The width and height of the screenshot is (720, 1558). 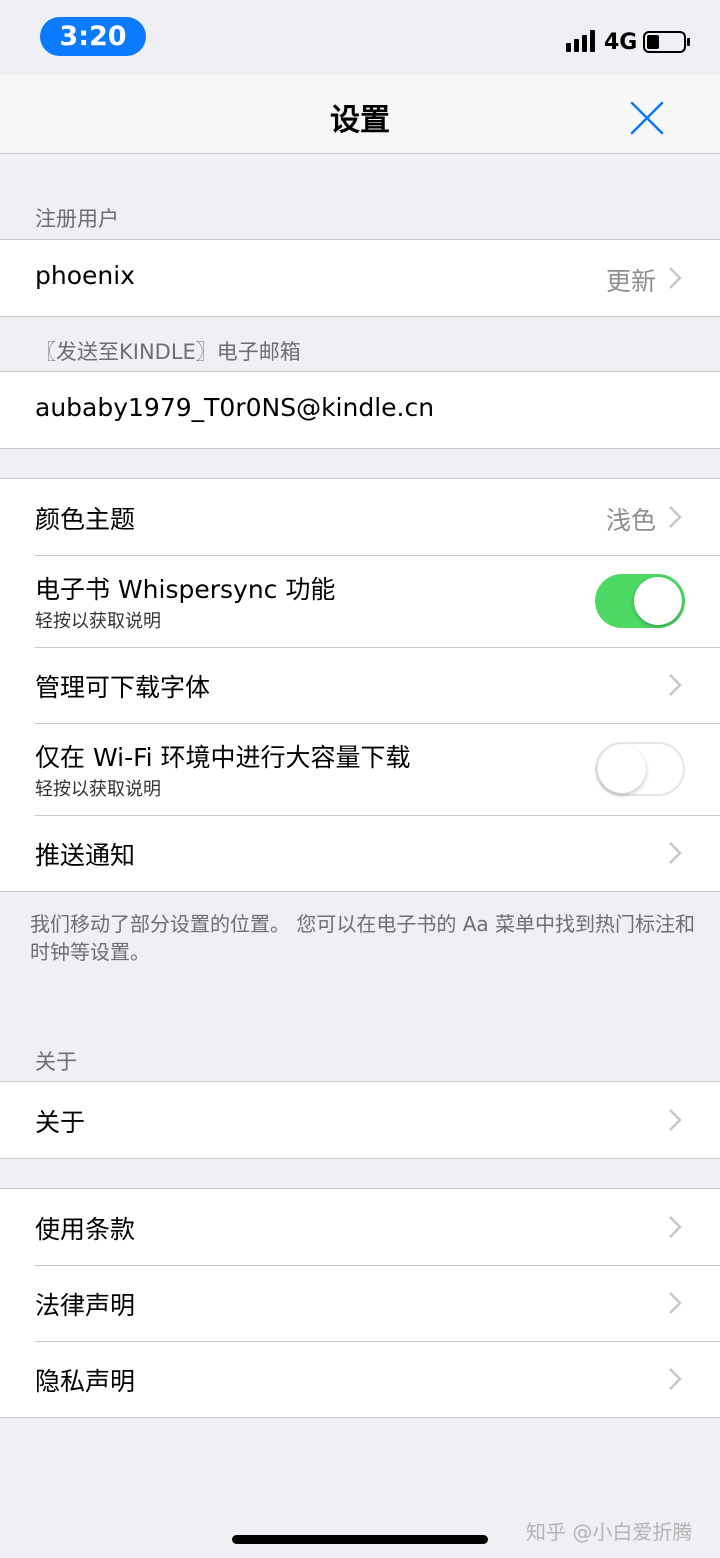 I want to click on network-type: 4G, so click(x=621, y=42).